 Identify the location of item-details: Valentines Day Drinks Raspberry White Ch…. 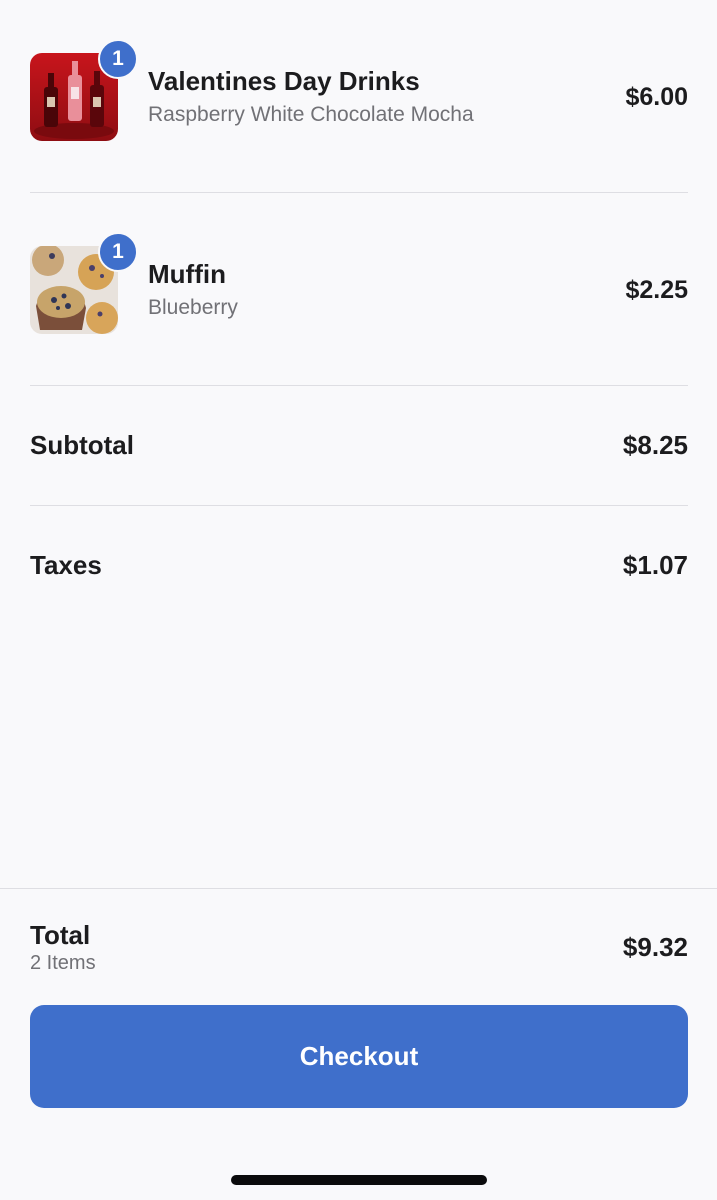
(386, 97).